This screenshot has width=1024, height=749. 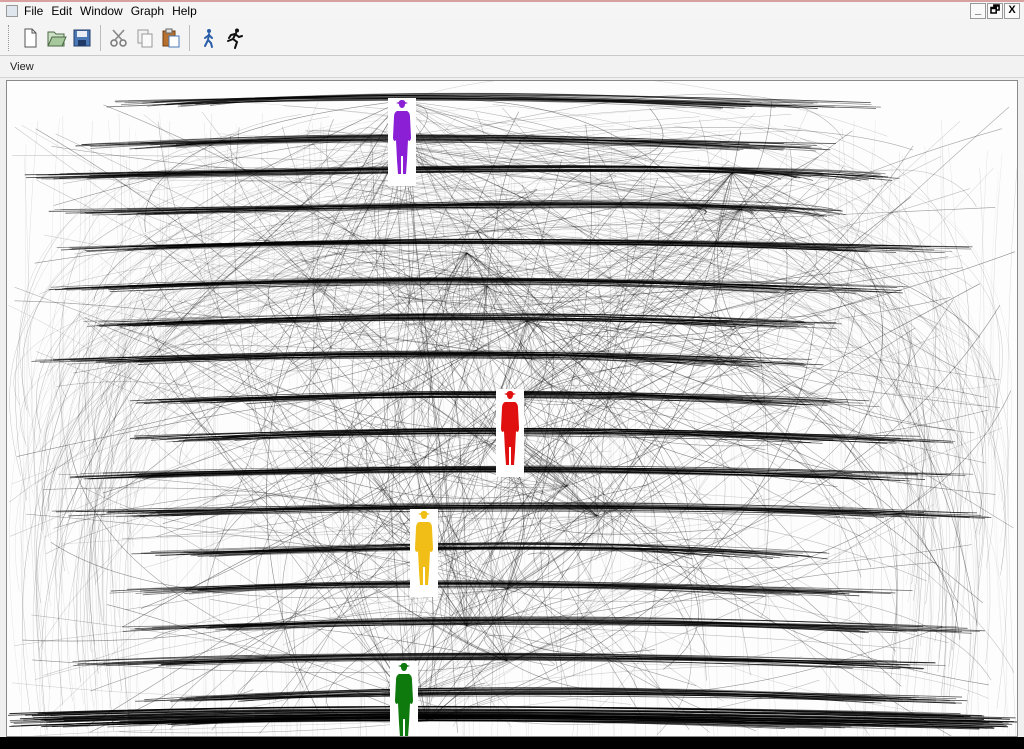 I want to click on menu-edit: Edit, so click(x=64, y=11).